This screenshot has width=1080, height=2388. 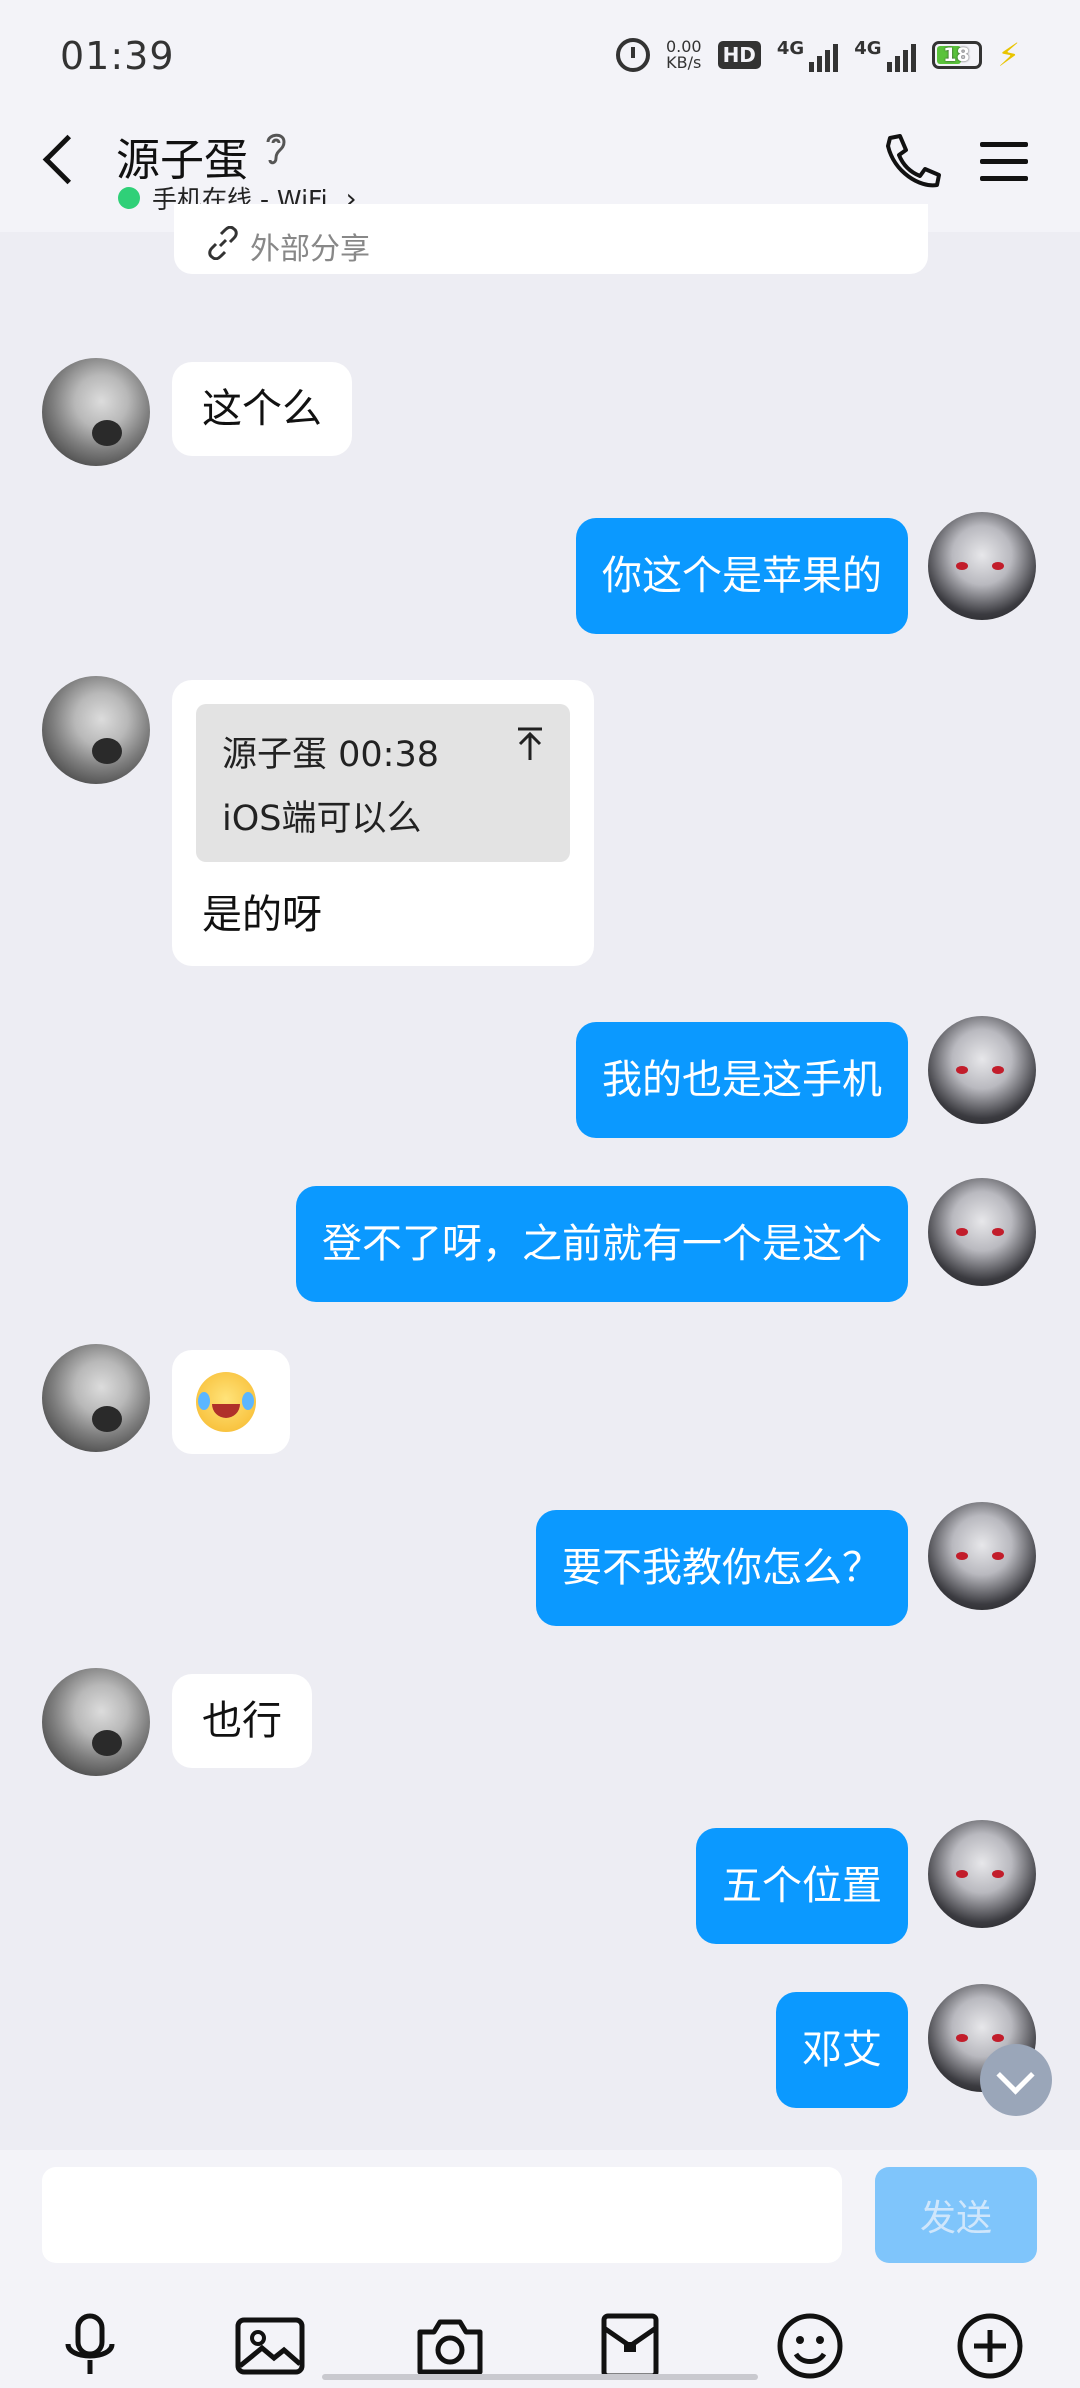 I want to click on message-bubble: 五个位置, so click(x=802, y=1886).